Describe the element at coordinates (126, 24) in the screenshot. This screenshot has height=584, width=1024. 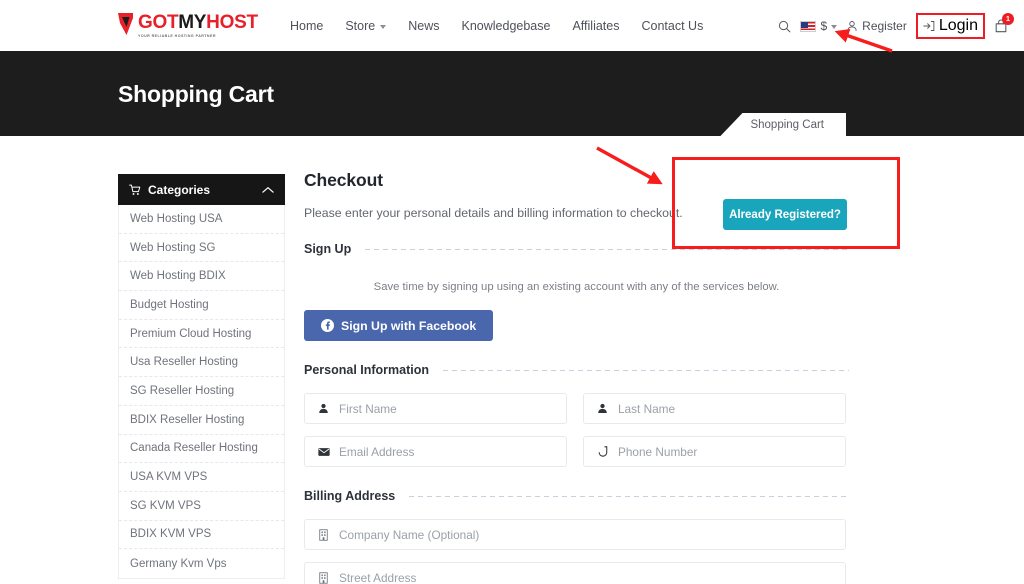
I see `logo-mark-icon` at that location.